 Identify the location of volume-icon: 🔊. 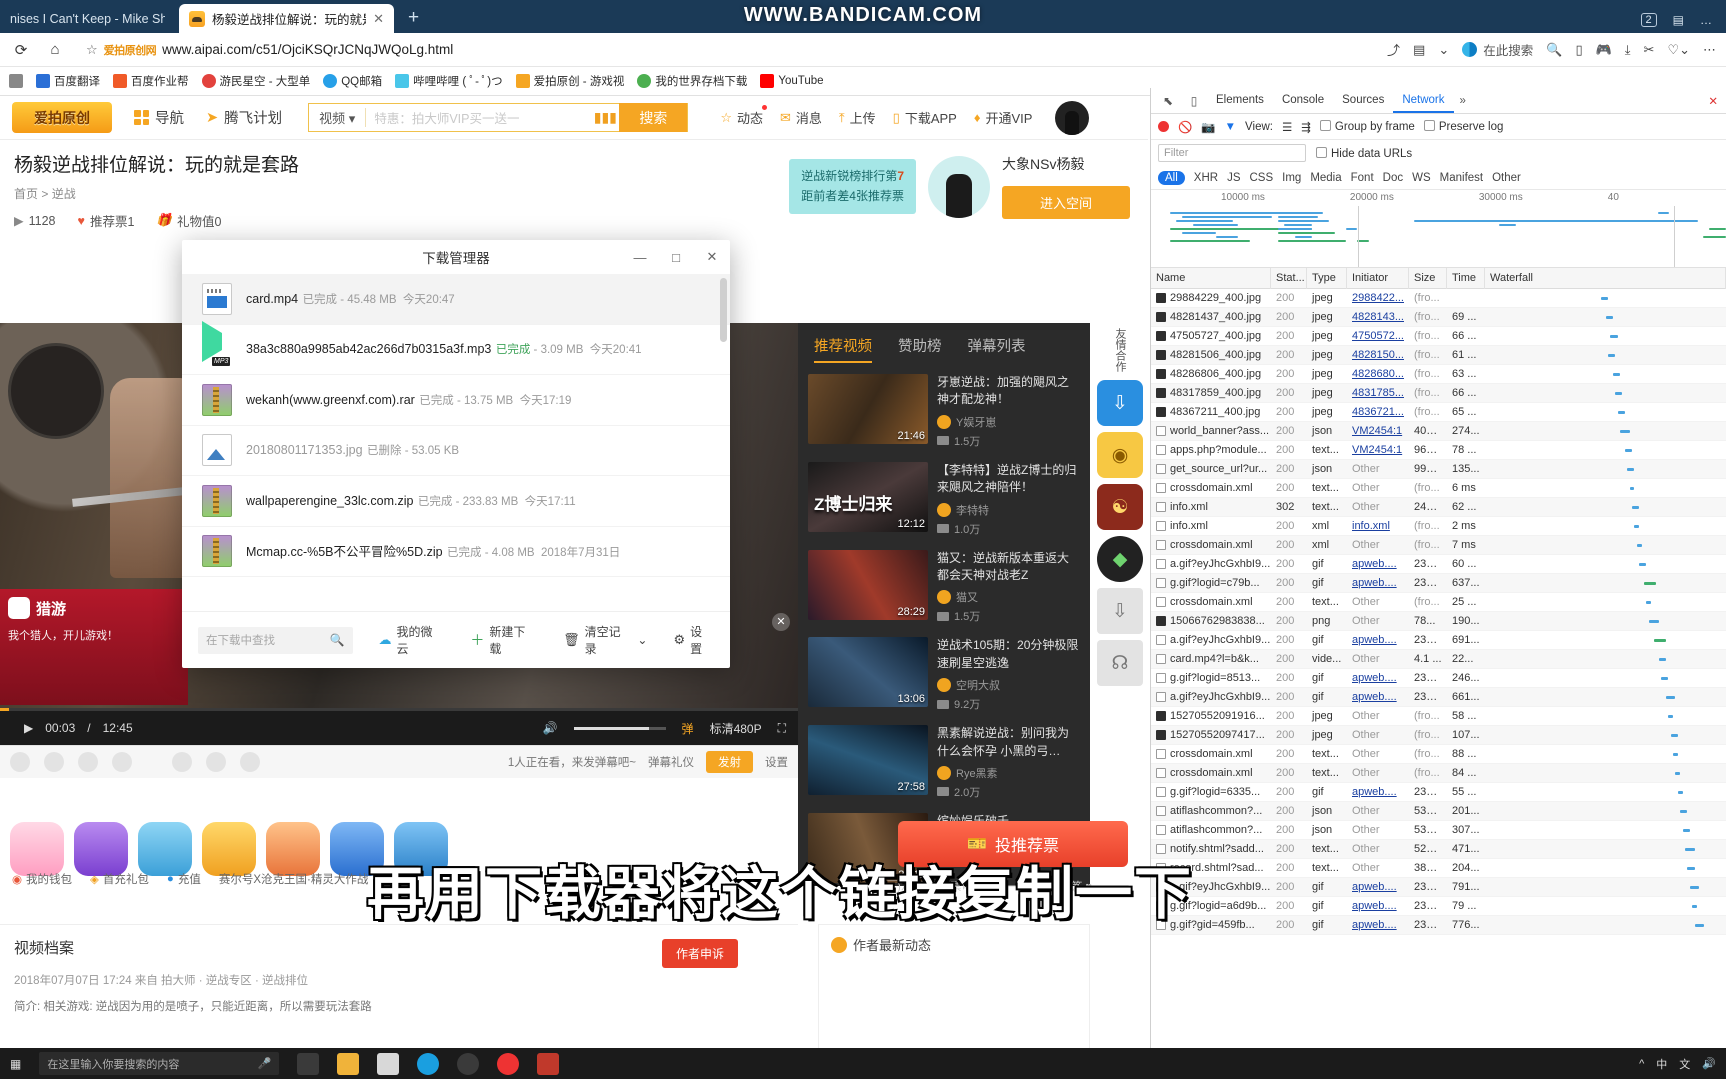
(550, 728).